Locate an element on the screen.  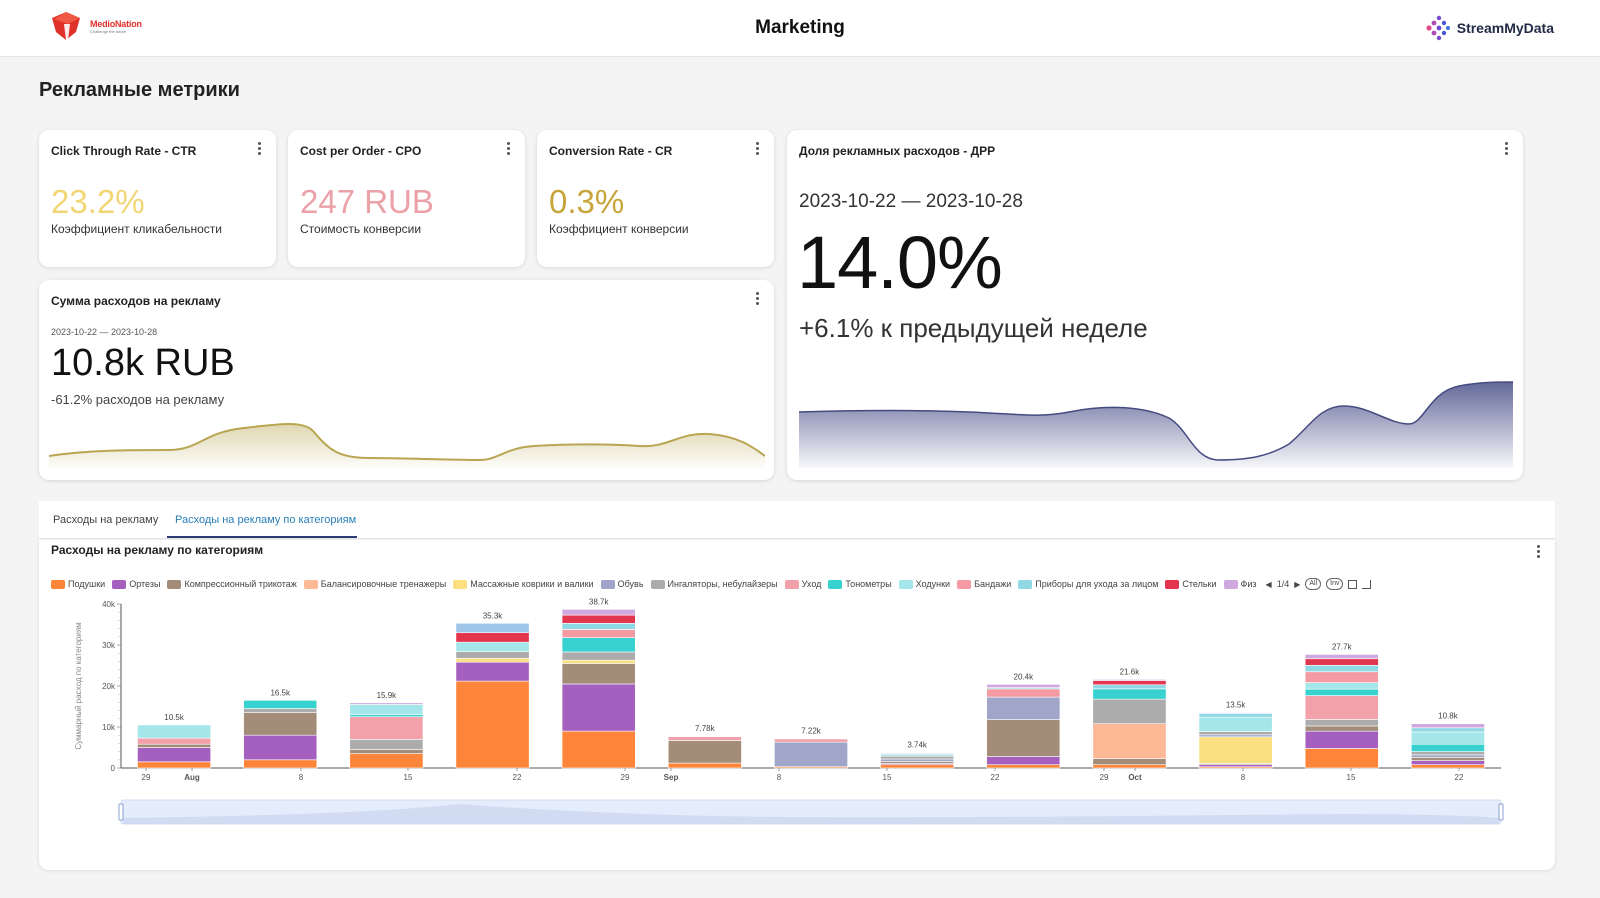
zoom-handle-right is located at coordinates (1501, 812).